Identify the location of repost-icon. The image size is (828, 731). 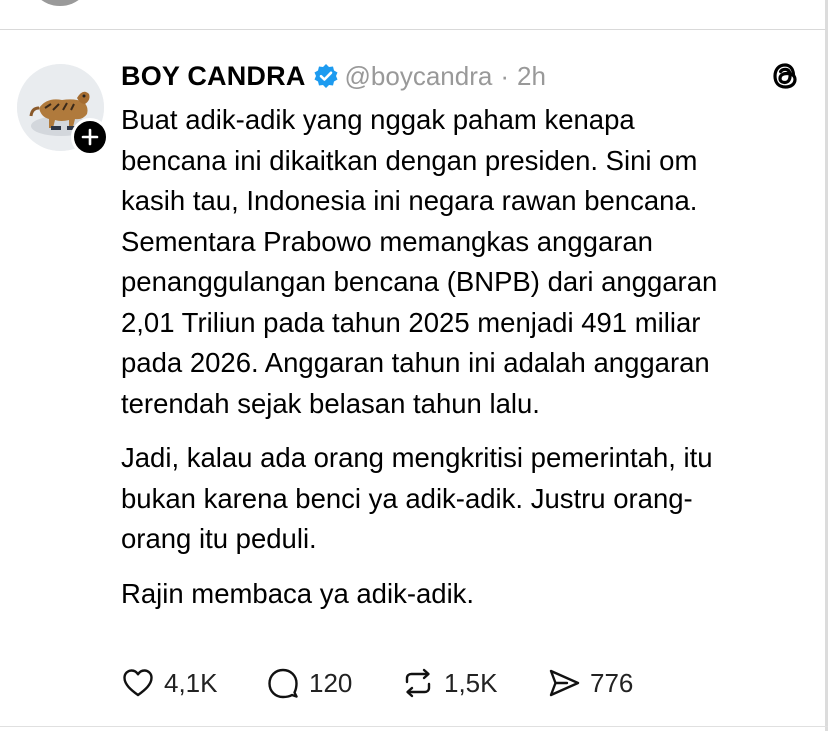
(418, 683).